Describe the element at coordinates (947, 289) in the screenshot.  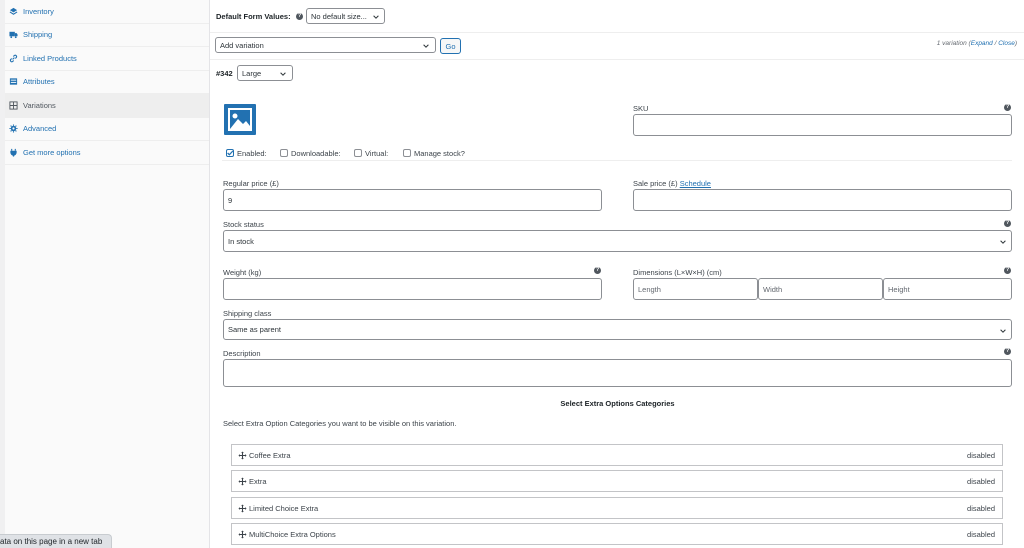
I see `height-input: Height` at that location.